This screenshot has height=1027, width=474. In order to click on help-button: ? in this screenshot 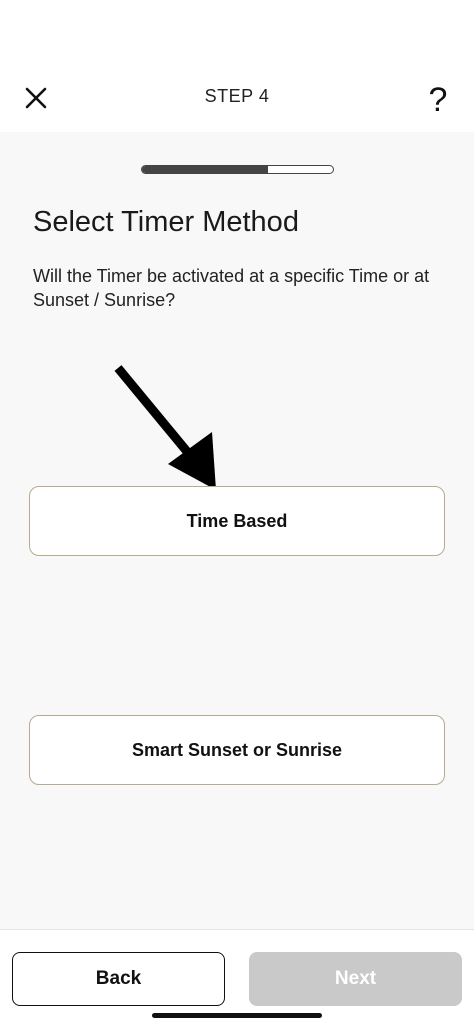, I will do `click(438, 100)`.